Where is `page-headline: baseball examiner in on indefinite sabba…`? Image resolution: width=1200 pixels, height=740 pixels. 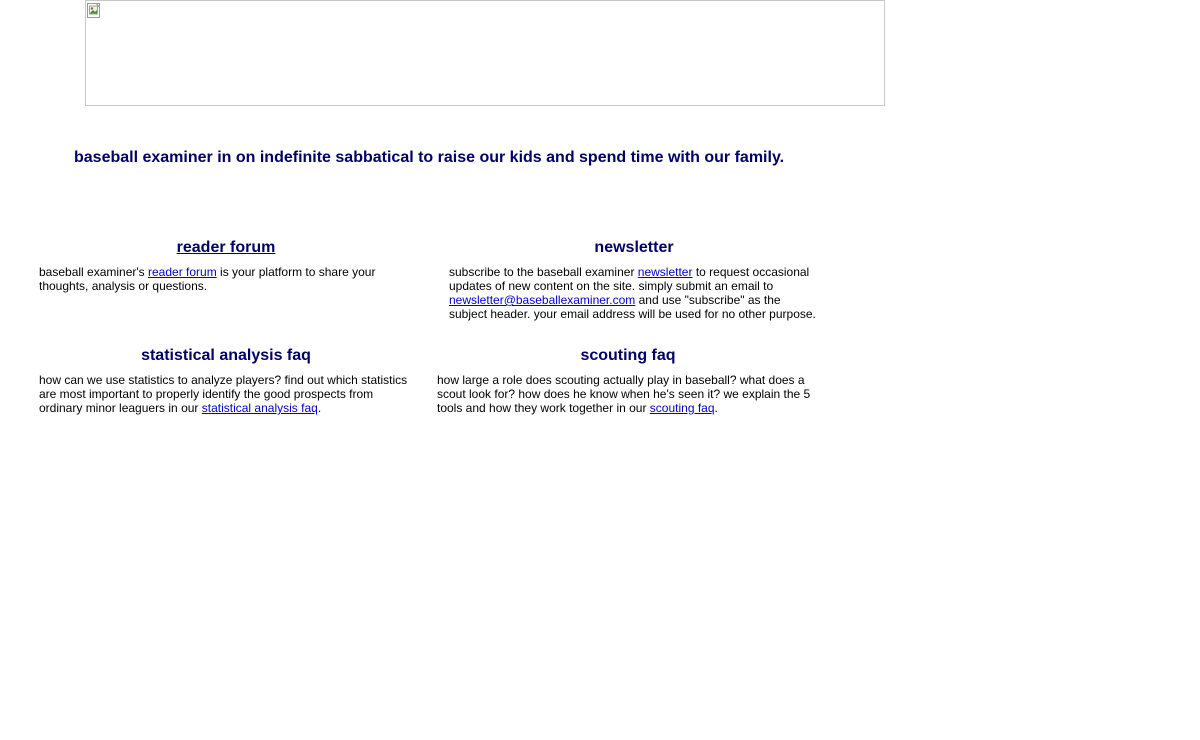
page-headline: baseball examiner in on indefinite sabba… is located at coordinates (429, 157).